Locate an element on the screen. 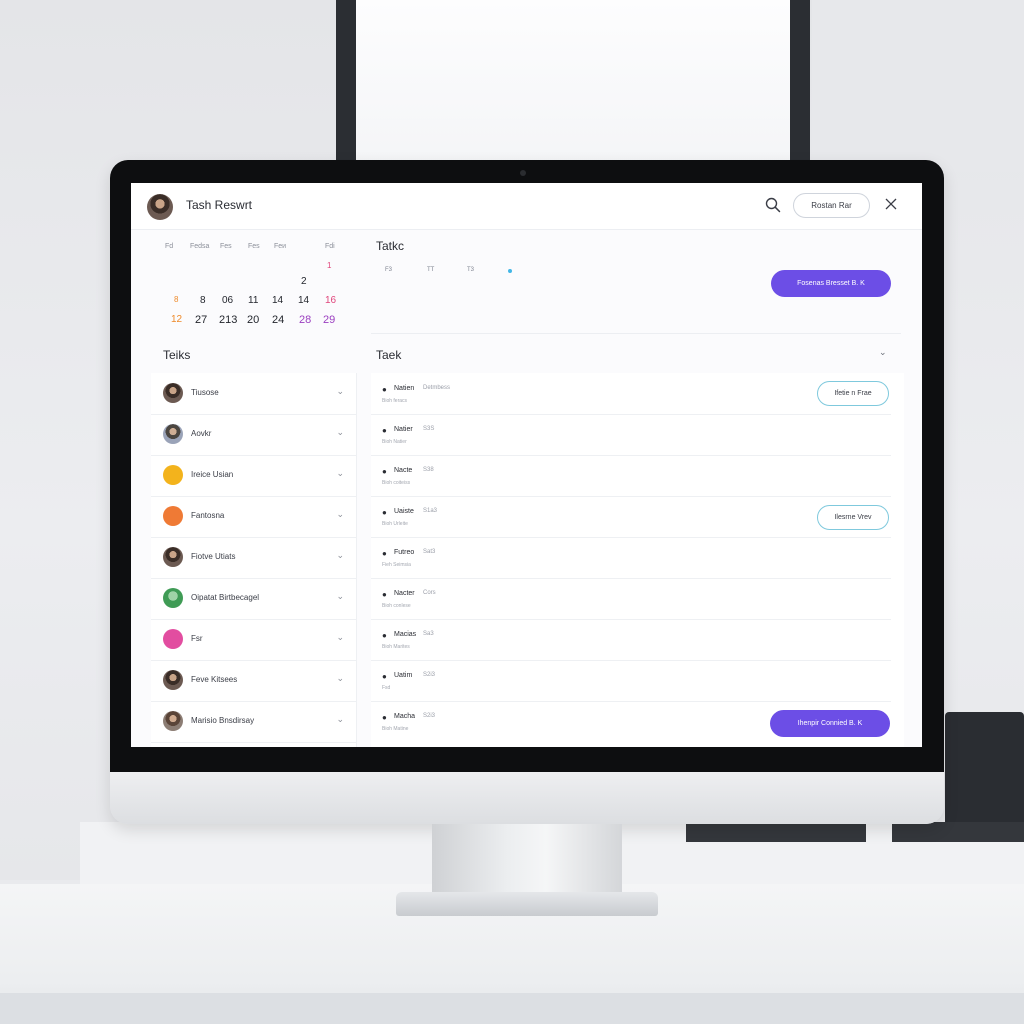 This screenshot has width=1024, height=1024. calendar-weekday: Feи is located at coordinates (280, 246).